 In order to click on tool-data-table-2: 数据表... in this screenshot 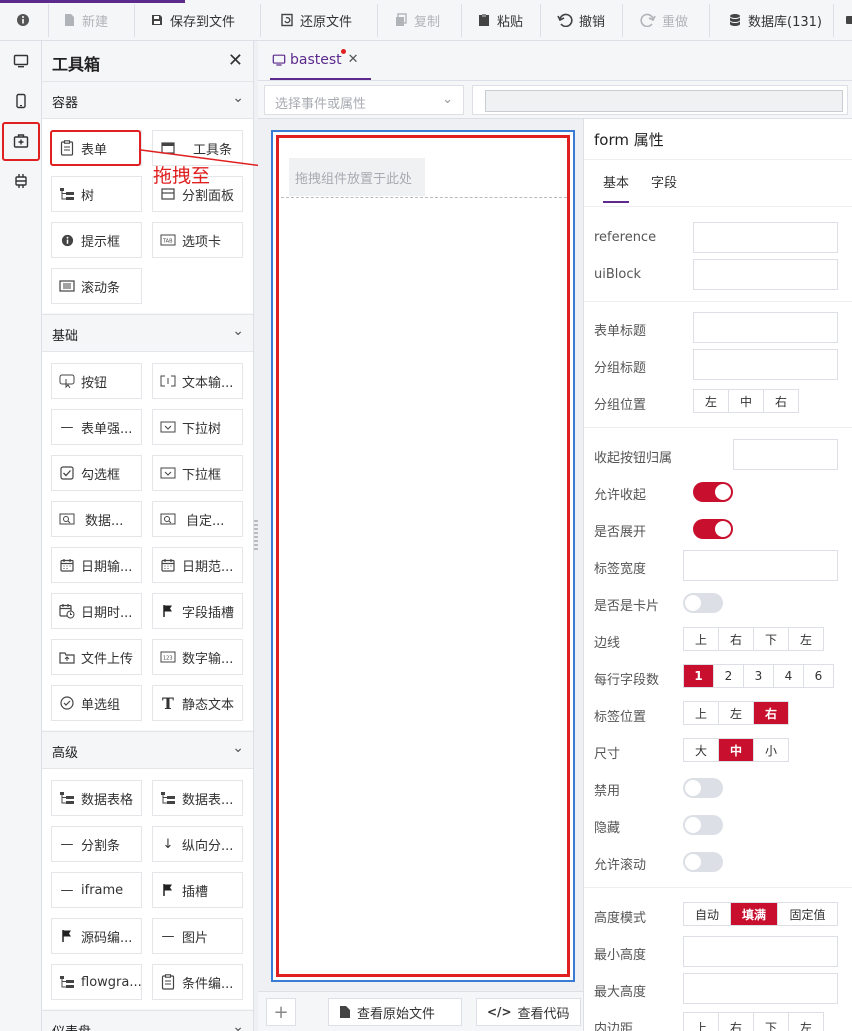, I will do `click(197, 798)`.